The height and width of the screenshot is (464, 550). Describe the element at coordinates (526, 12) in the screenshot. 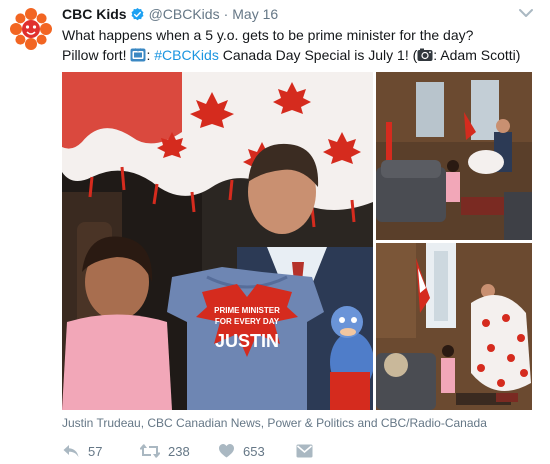

I see `chevron-down-icon` at that location.